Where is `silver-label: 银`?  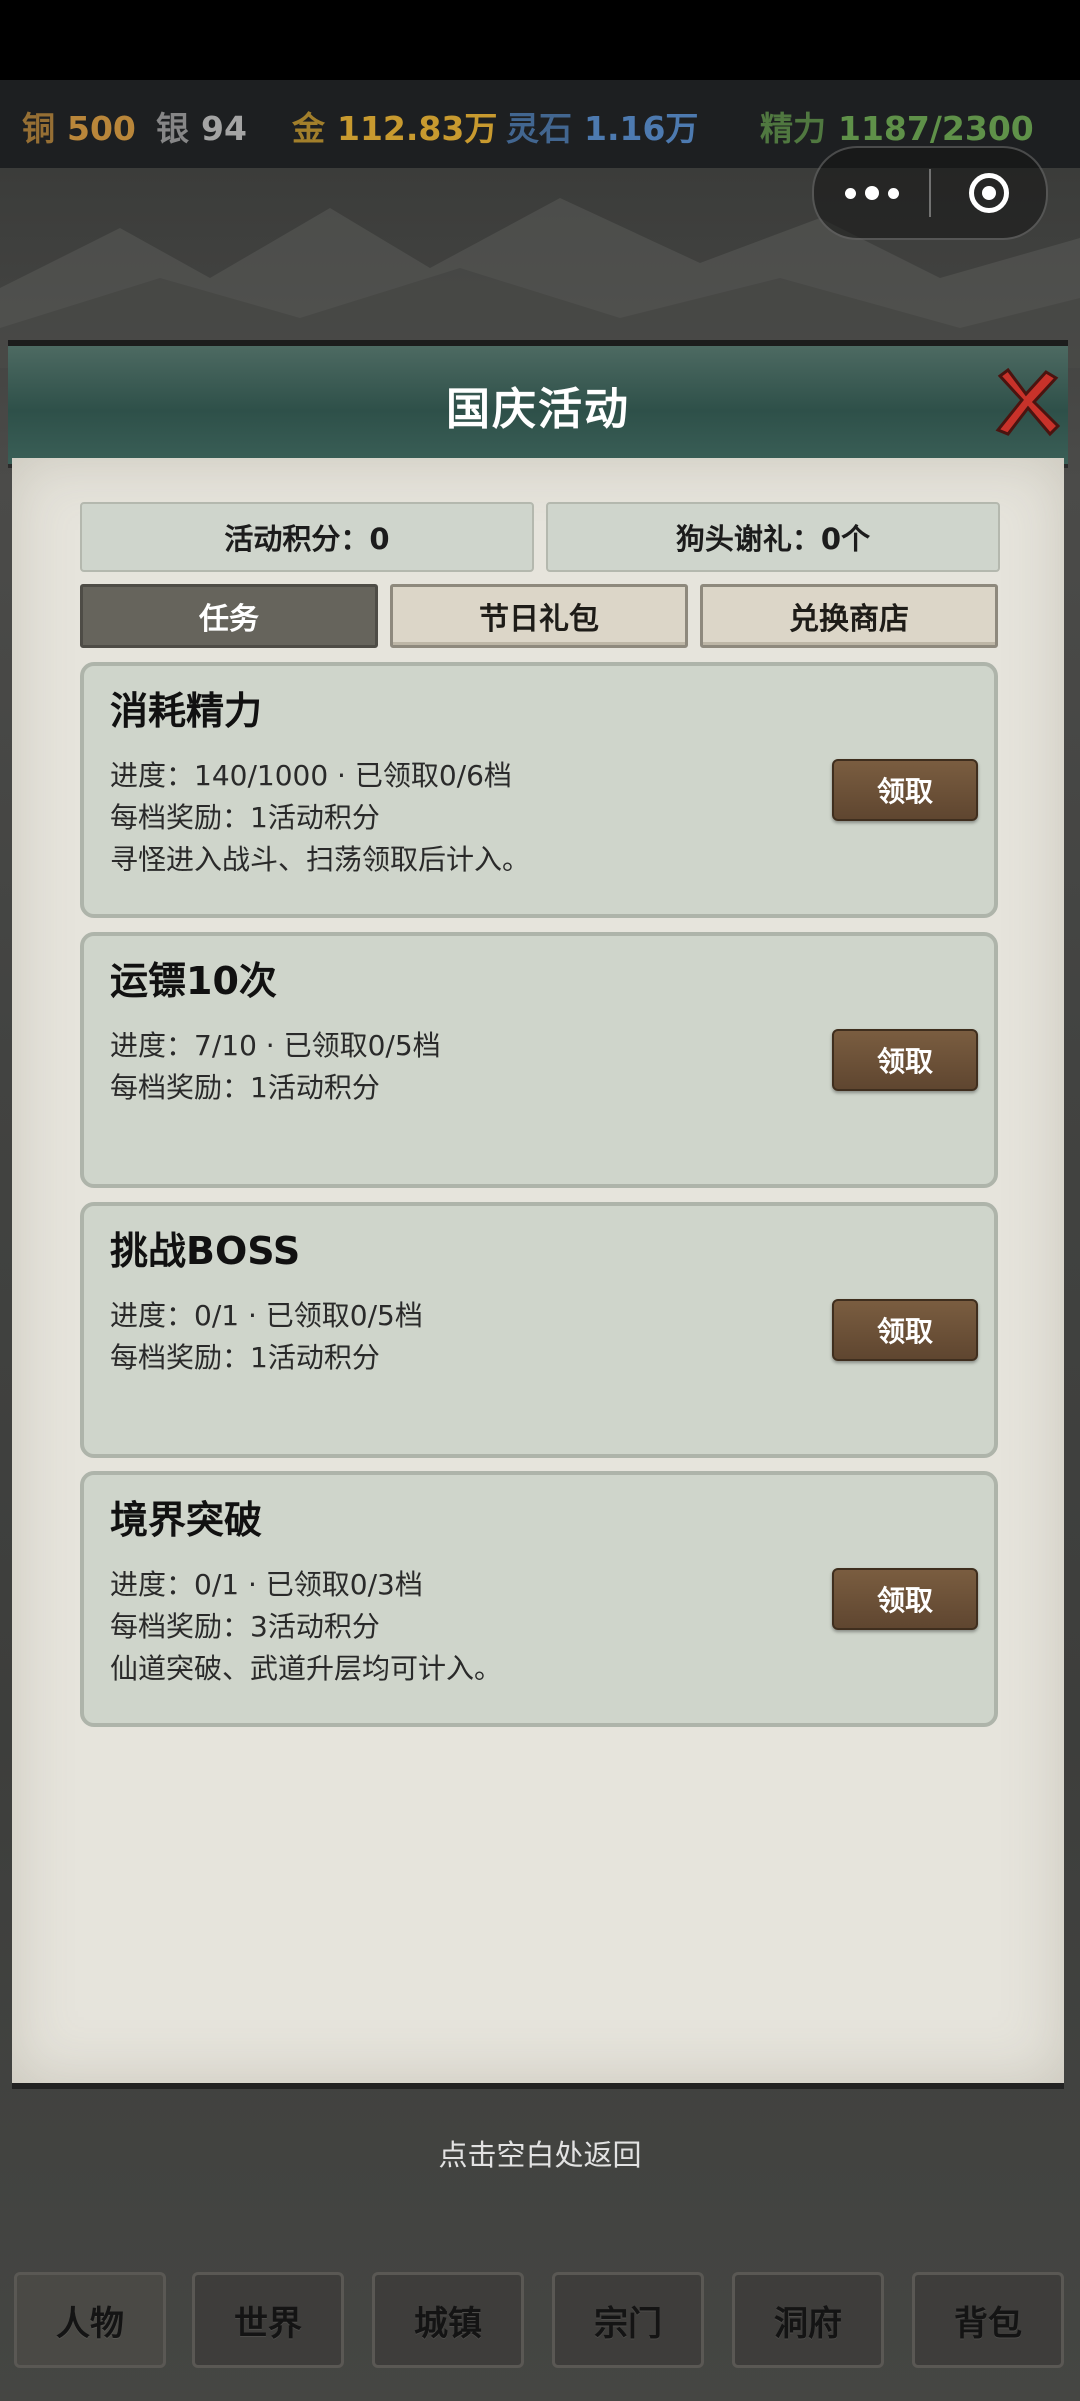 silver-label: 银 is located at coordinates (172, 128).